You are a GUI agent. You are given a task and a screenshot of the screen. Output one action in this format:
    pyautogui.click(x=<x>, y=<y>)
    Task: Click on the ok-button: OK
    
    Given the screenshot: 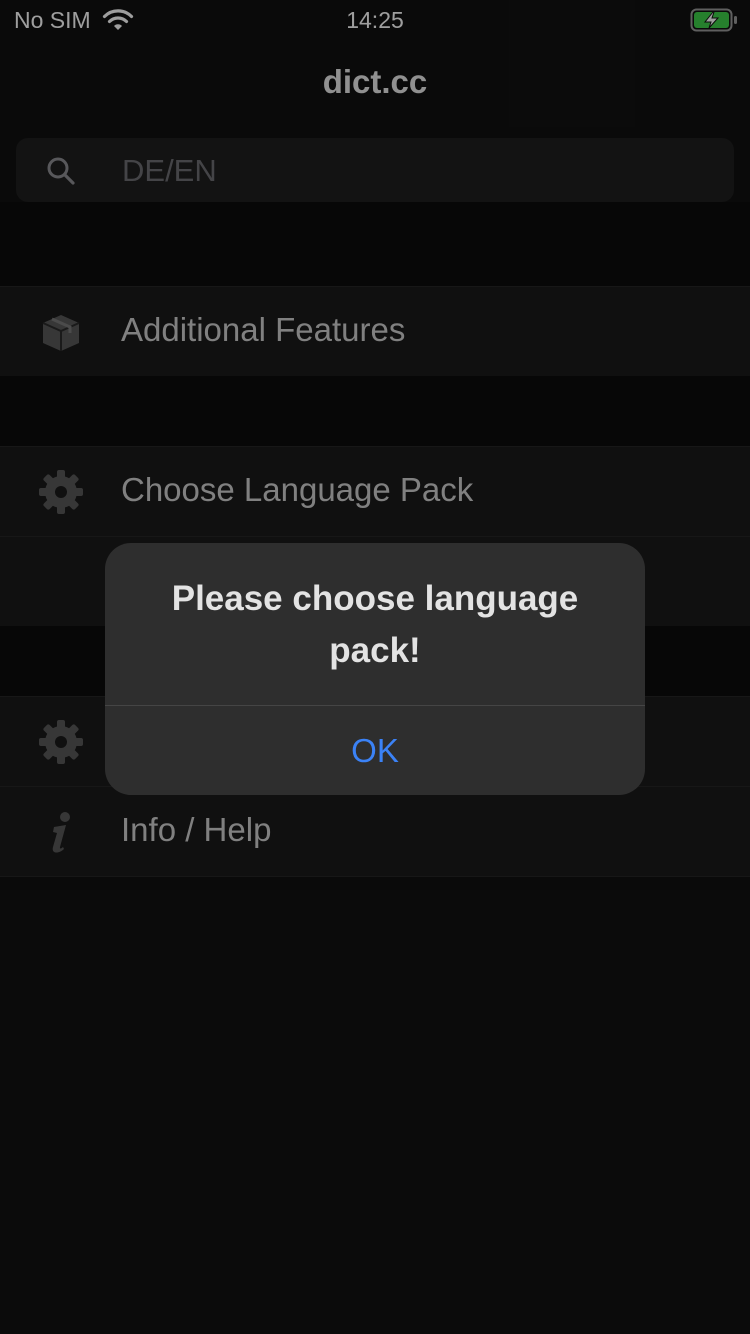 What is the action you would take?
    pyautogui.click(x=375, y=750)
    